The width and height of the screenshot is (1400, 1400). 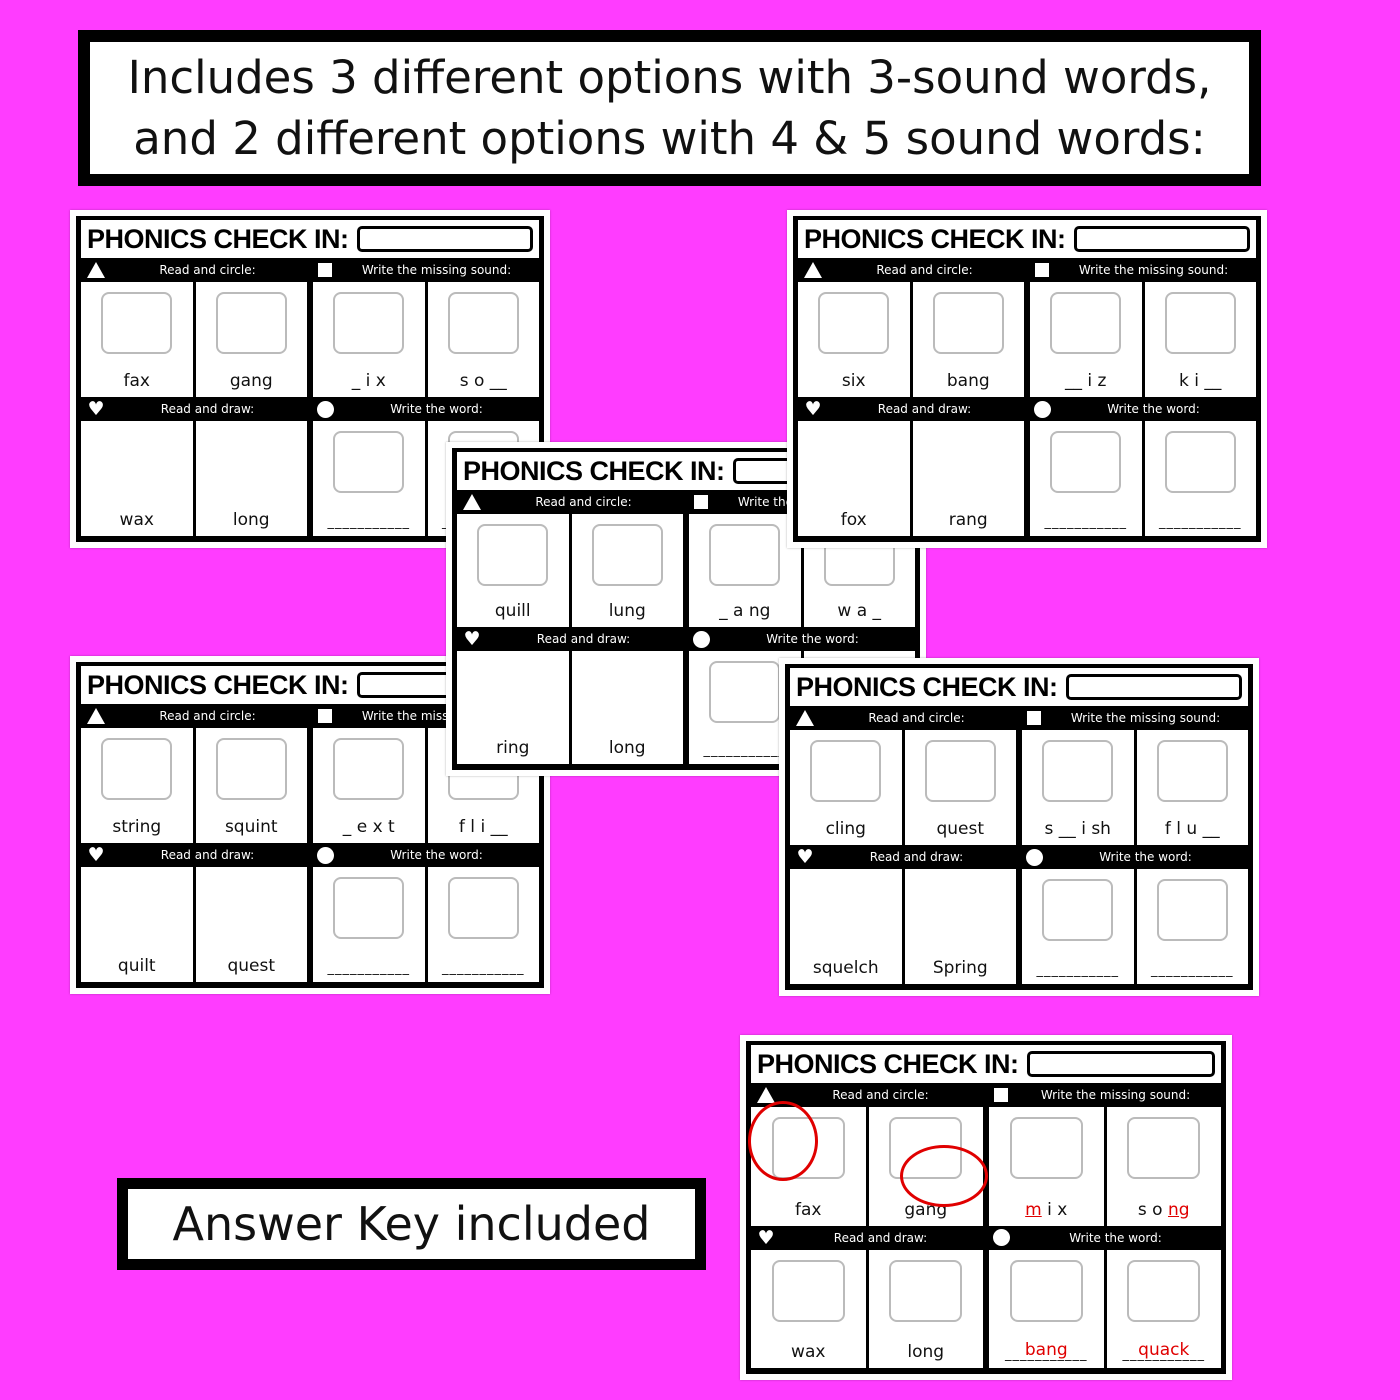 What do you see at coordinates (859, 611) in the screenshot?
I see `sound-part: w a _` at bounding box center [859, 611].